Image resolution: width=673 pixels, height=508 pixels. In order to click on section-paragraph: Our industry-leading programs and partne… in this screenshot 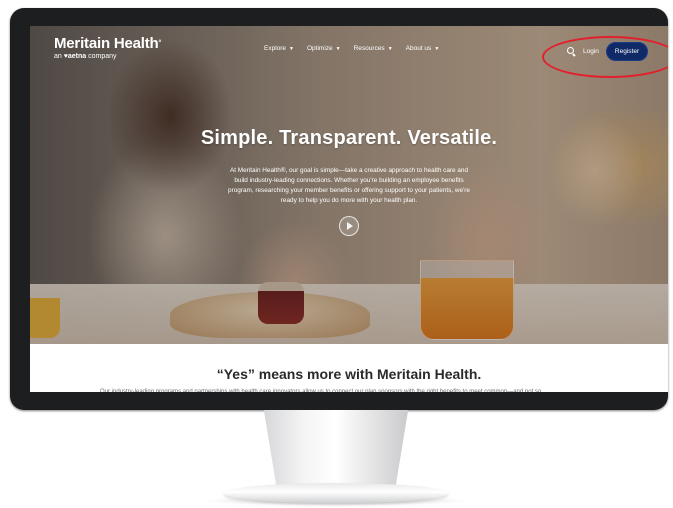, I will do `click(321, 390)`.